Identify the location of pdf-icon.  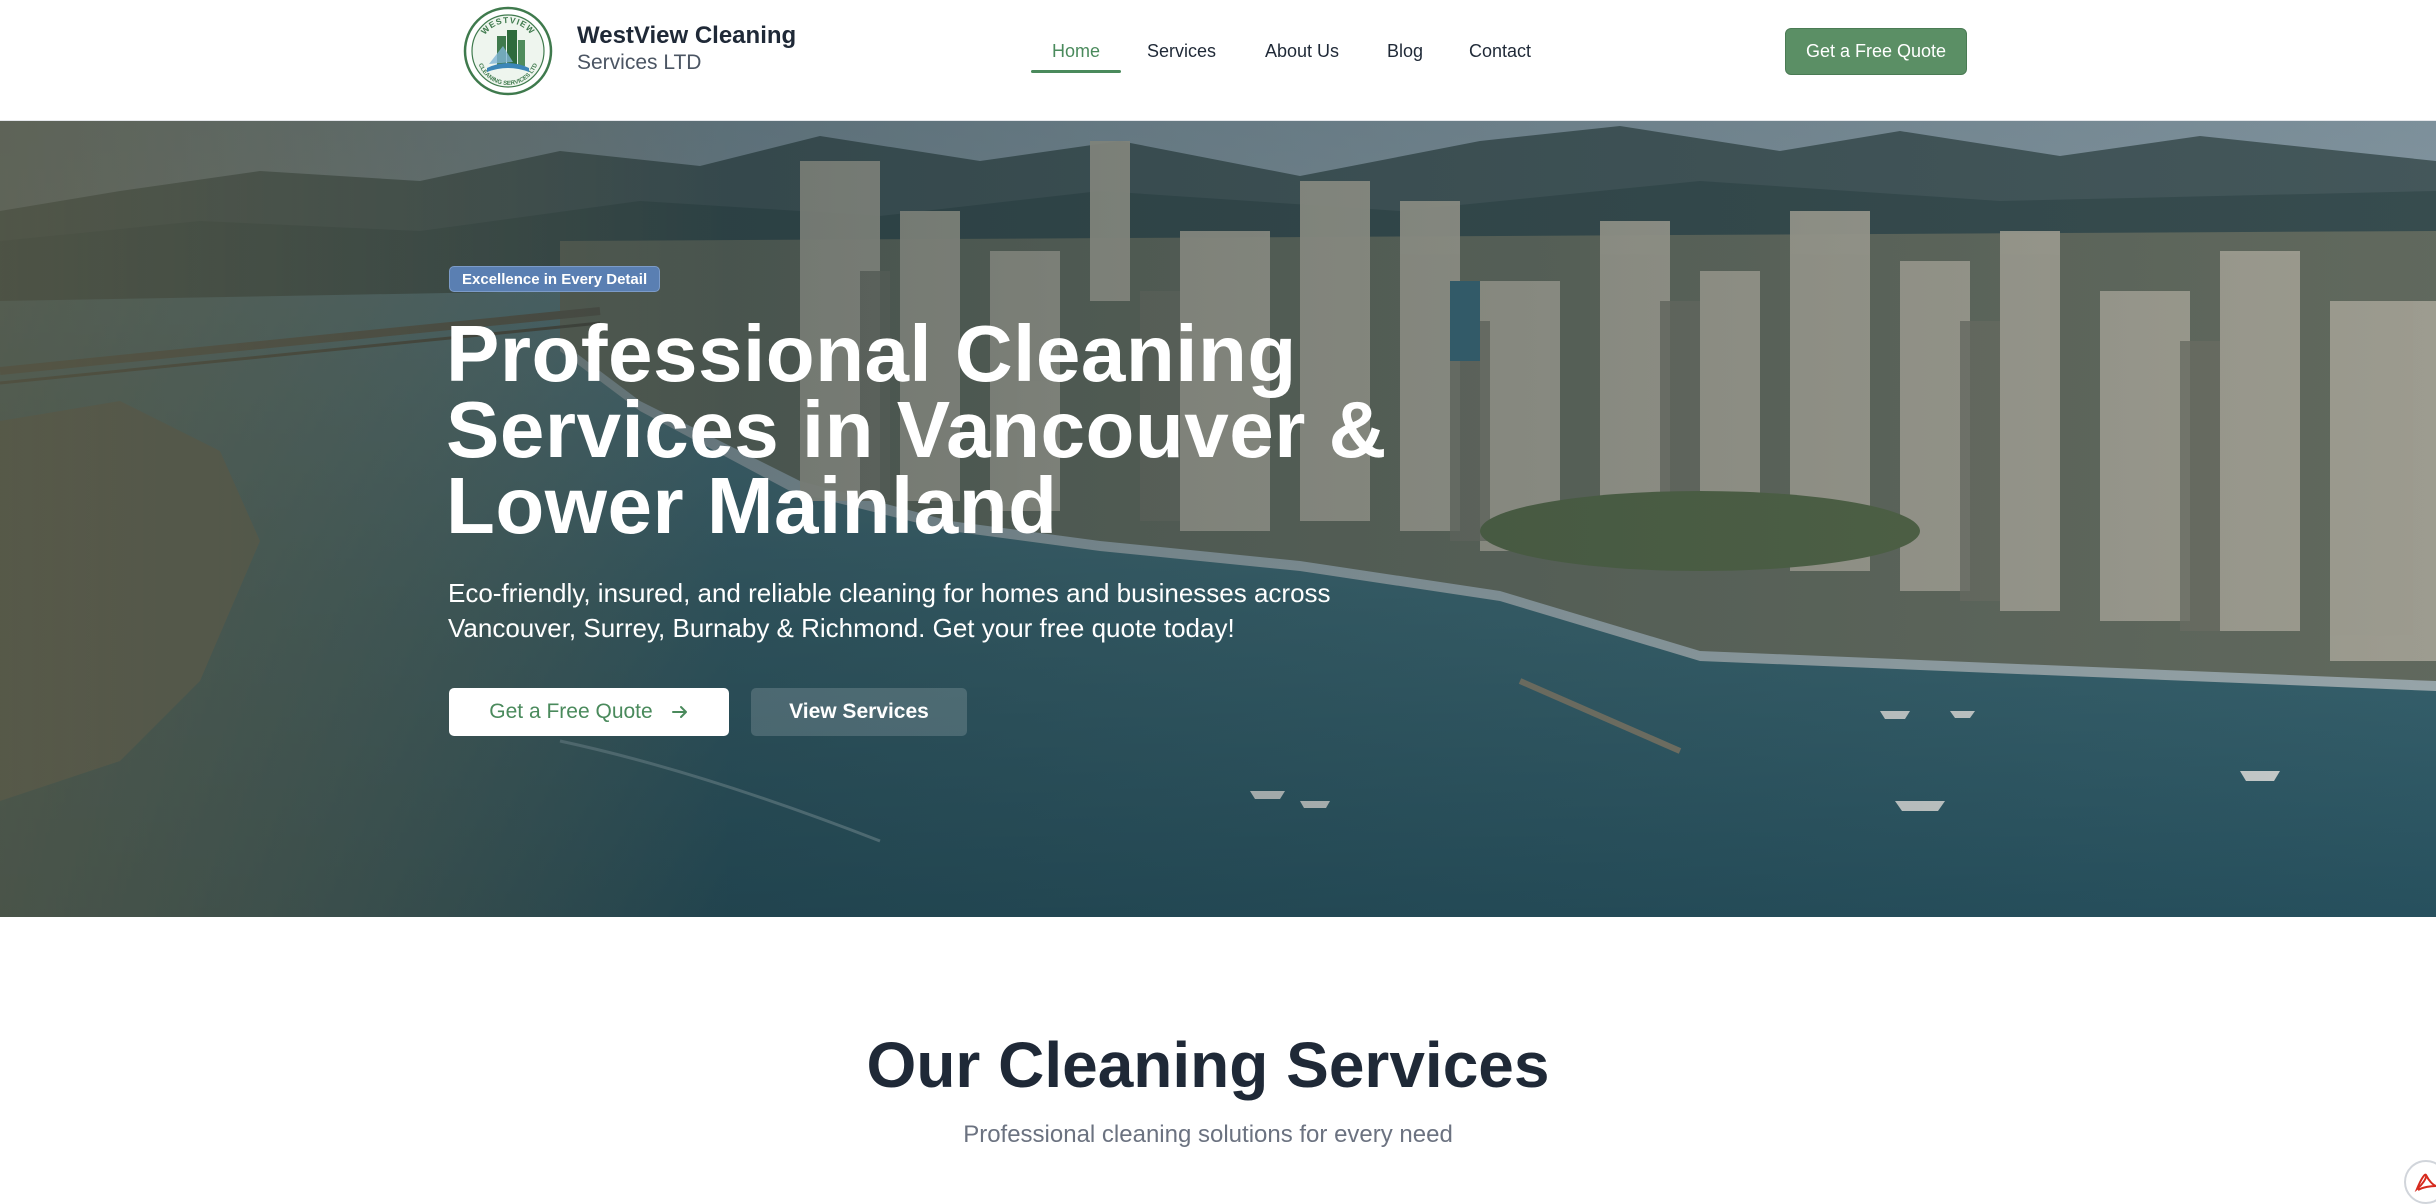
(2420, 1182).